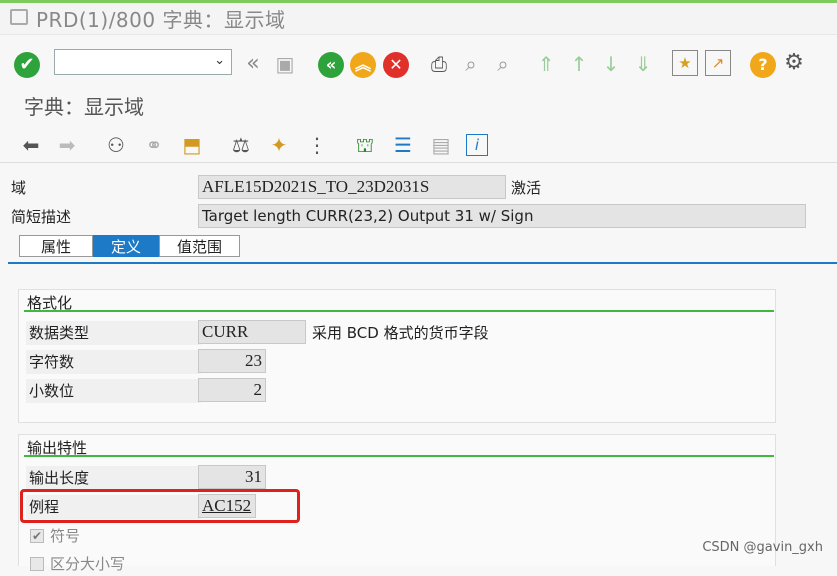 This screenshot has width=837, height=576. I want to click on activate-icon: ⚖, so click(241, 145).